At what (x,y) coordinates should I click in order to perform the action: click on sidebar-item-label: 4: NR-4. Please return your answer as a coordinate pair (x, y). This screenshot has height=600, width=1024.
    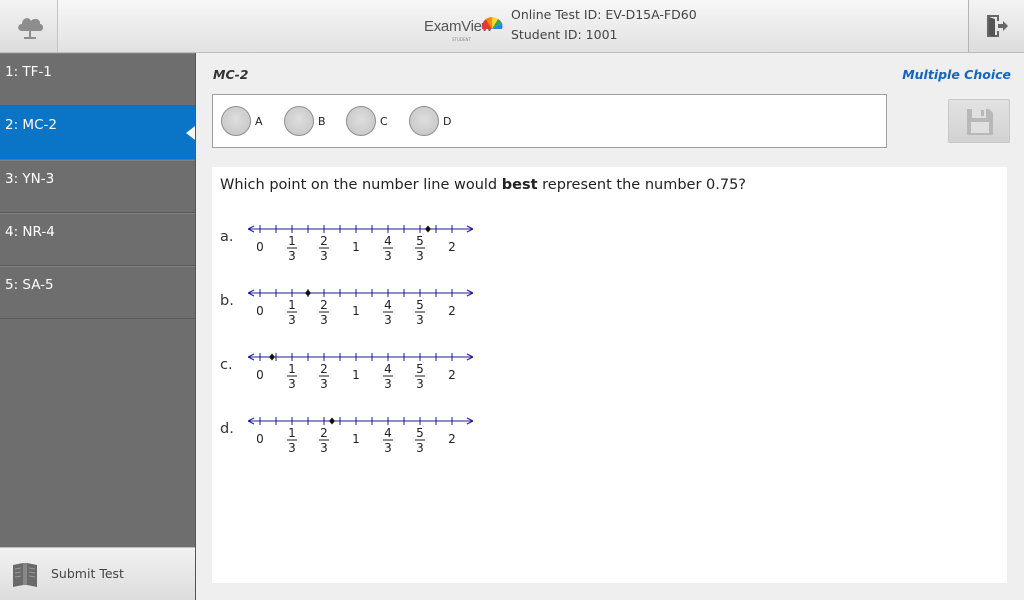
    Looking at the image, I should click on (30, 232).